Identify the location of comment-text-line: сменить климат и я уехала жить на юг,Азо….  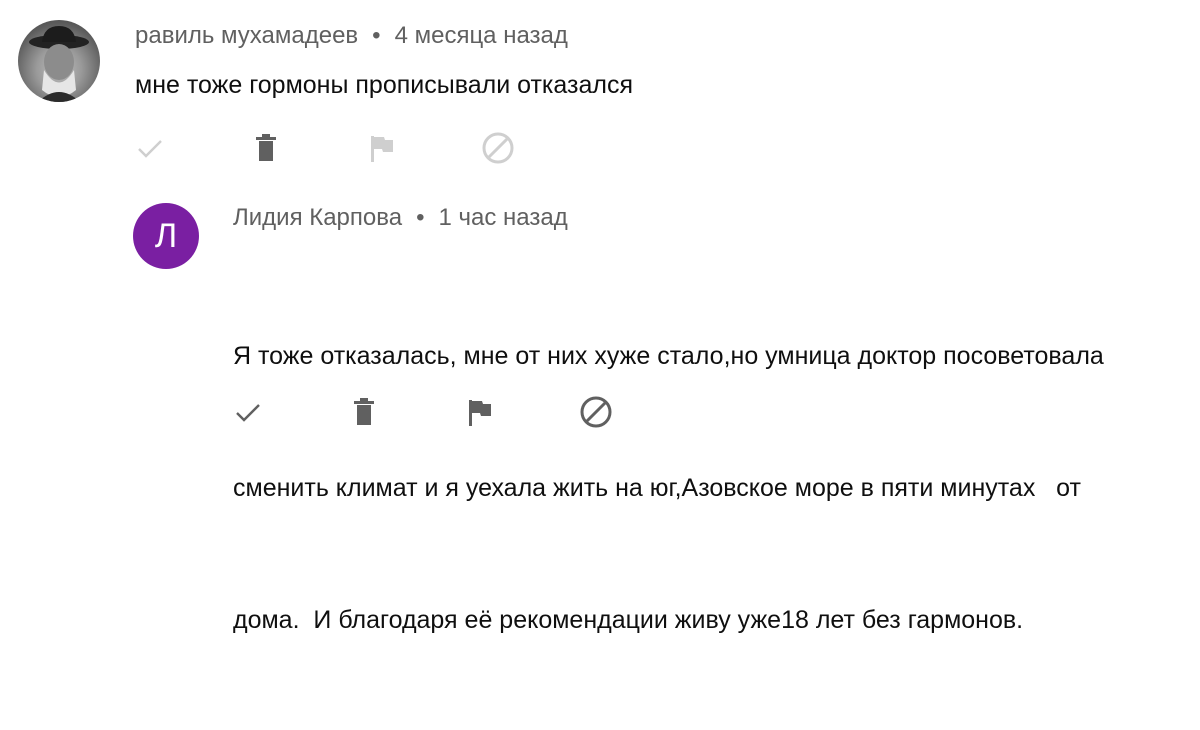
(657, 488).